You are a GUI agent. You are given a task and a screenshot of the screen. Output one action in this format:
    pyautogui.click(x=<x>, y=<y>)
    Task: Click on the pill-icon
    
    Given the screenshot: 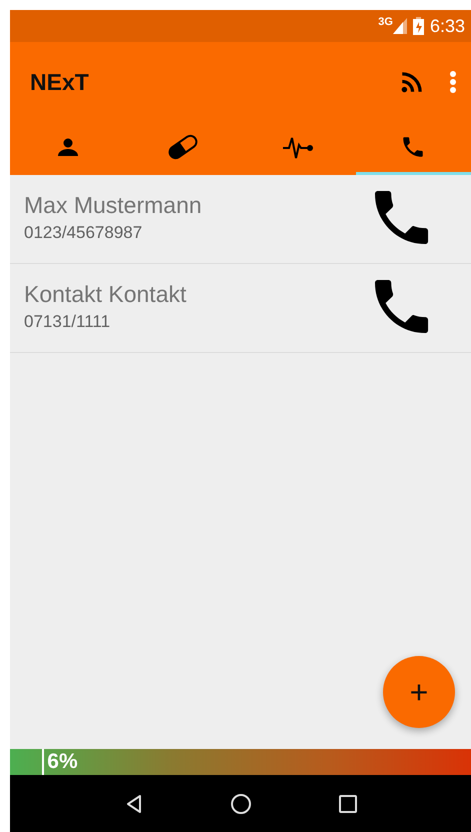 What is the action you would take?
    pyautogui.click(x=183, y=147)
    